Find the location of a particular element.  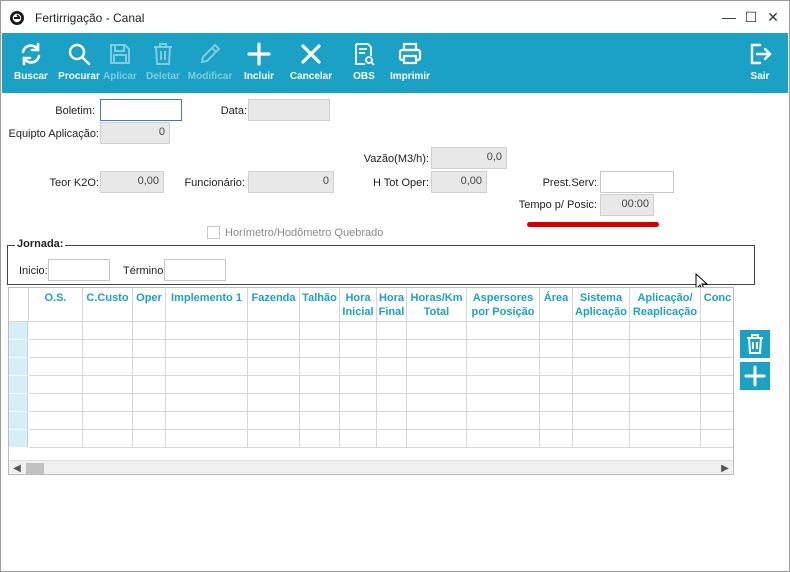

imprimir-button: Imprimir is located at coordinates (410, 63).